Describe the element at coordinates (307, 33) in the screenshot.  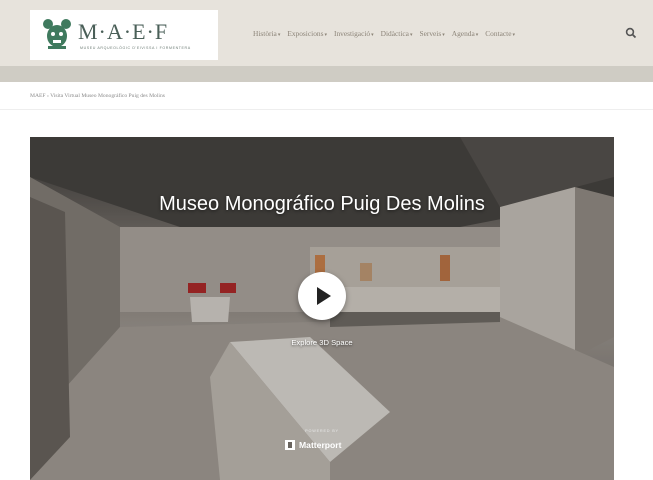
I see `nav-item-exposicions: Exposicions▾` at that location.